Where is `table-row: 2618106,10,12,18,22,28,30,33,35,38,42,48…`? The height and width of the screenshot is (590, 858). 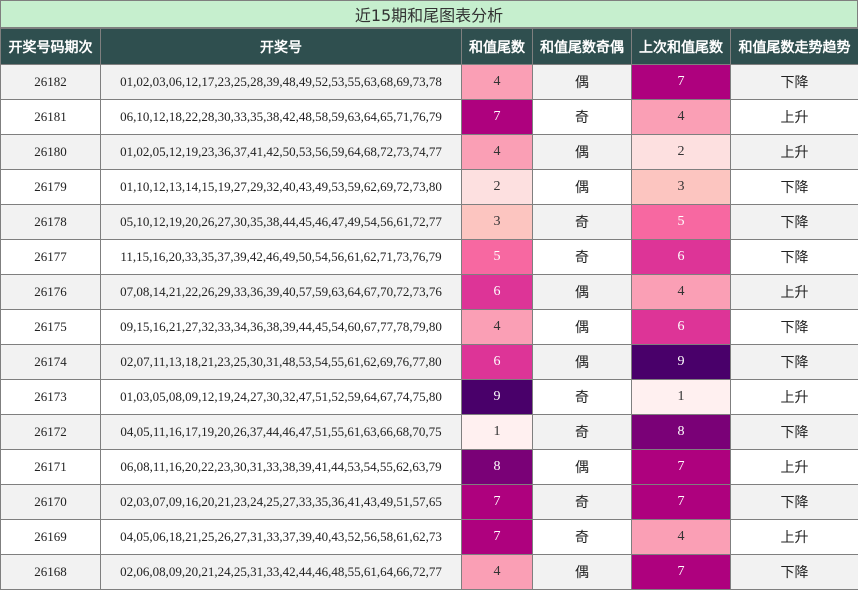 table-row: 2618106,10,12,18,22,28,30,33,35,38,42,48… is located at coordinates (429, 117).